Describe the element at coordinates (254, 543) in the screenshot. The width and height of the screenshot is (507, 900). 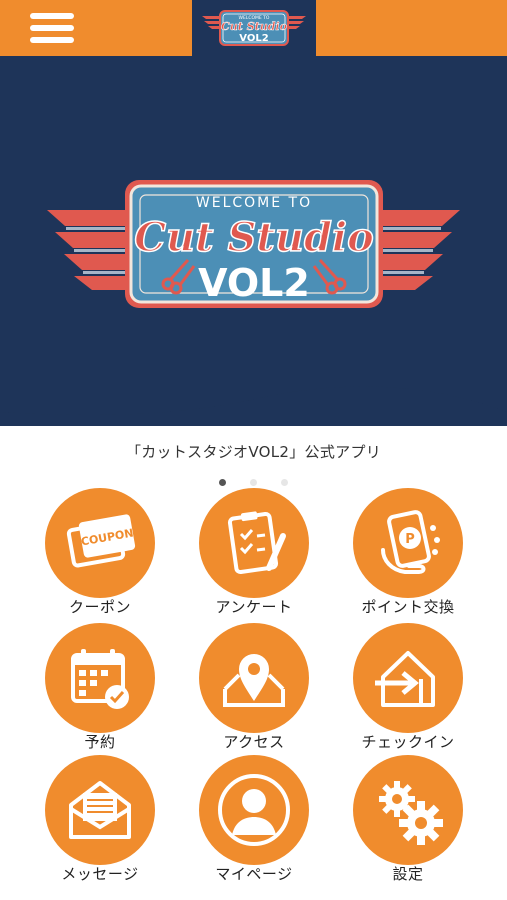
I see `survey-clipboard-icon` at that location.